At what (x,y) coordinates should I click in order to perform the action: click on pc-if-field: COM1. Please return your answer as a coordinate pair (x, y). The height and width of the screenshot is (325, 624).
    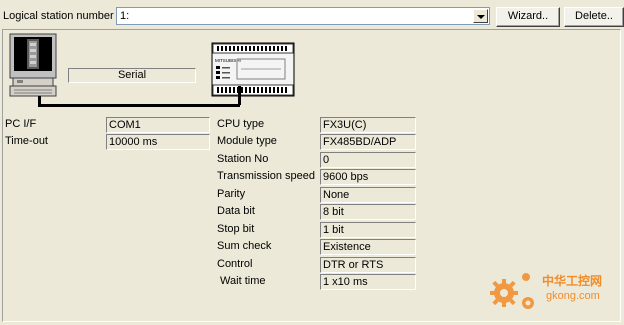
    Looking at the image, I should click on (158, 125).